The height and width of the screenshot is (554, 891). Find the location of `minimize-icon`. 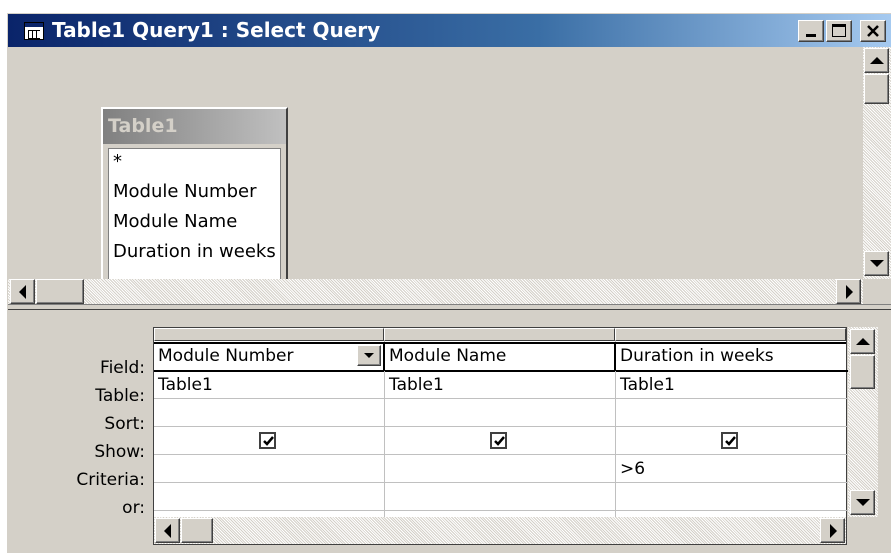

minimize-icon is located at coordinates (811, 35).